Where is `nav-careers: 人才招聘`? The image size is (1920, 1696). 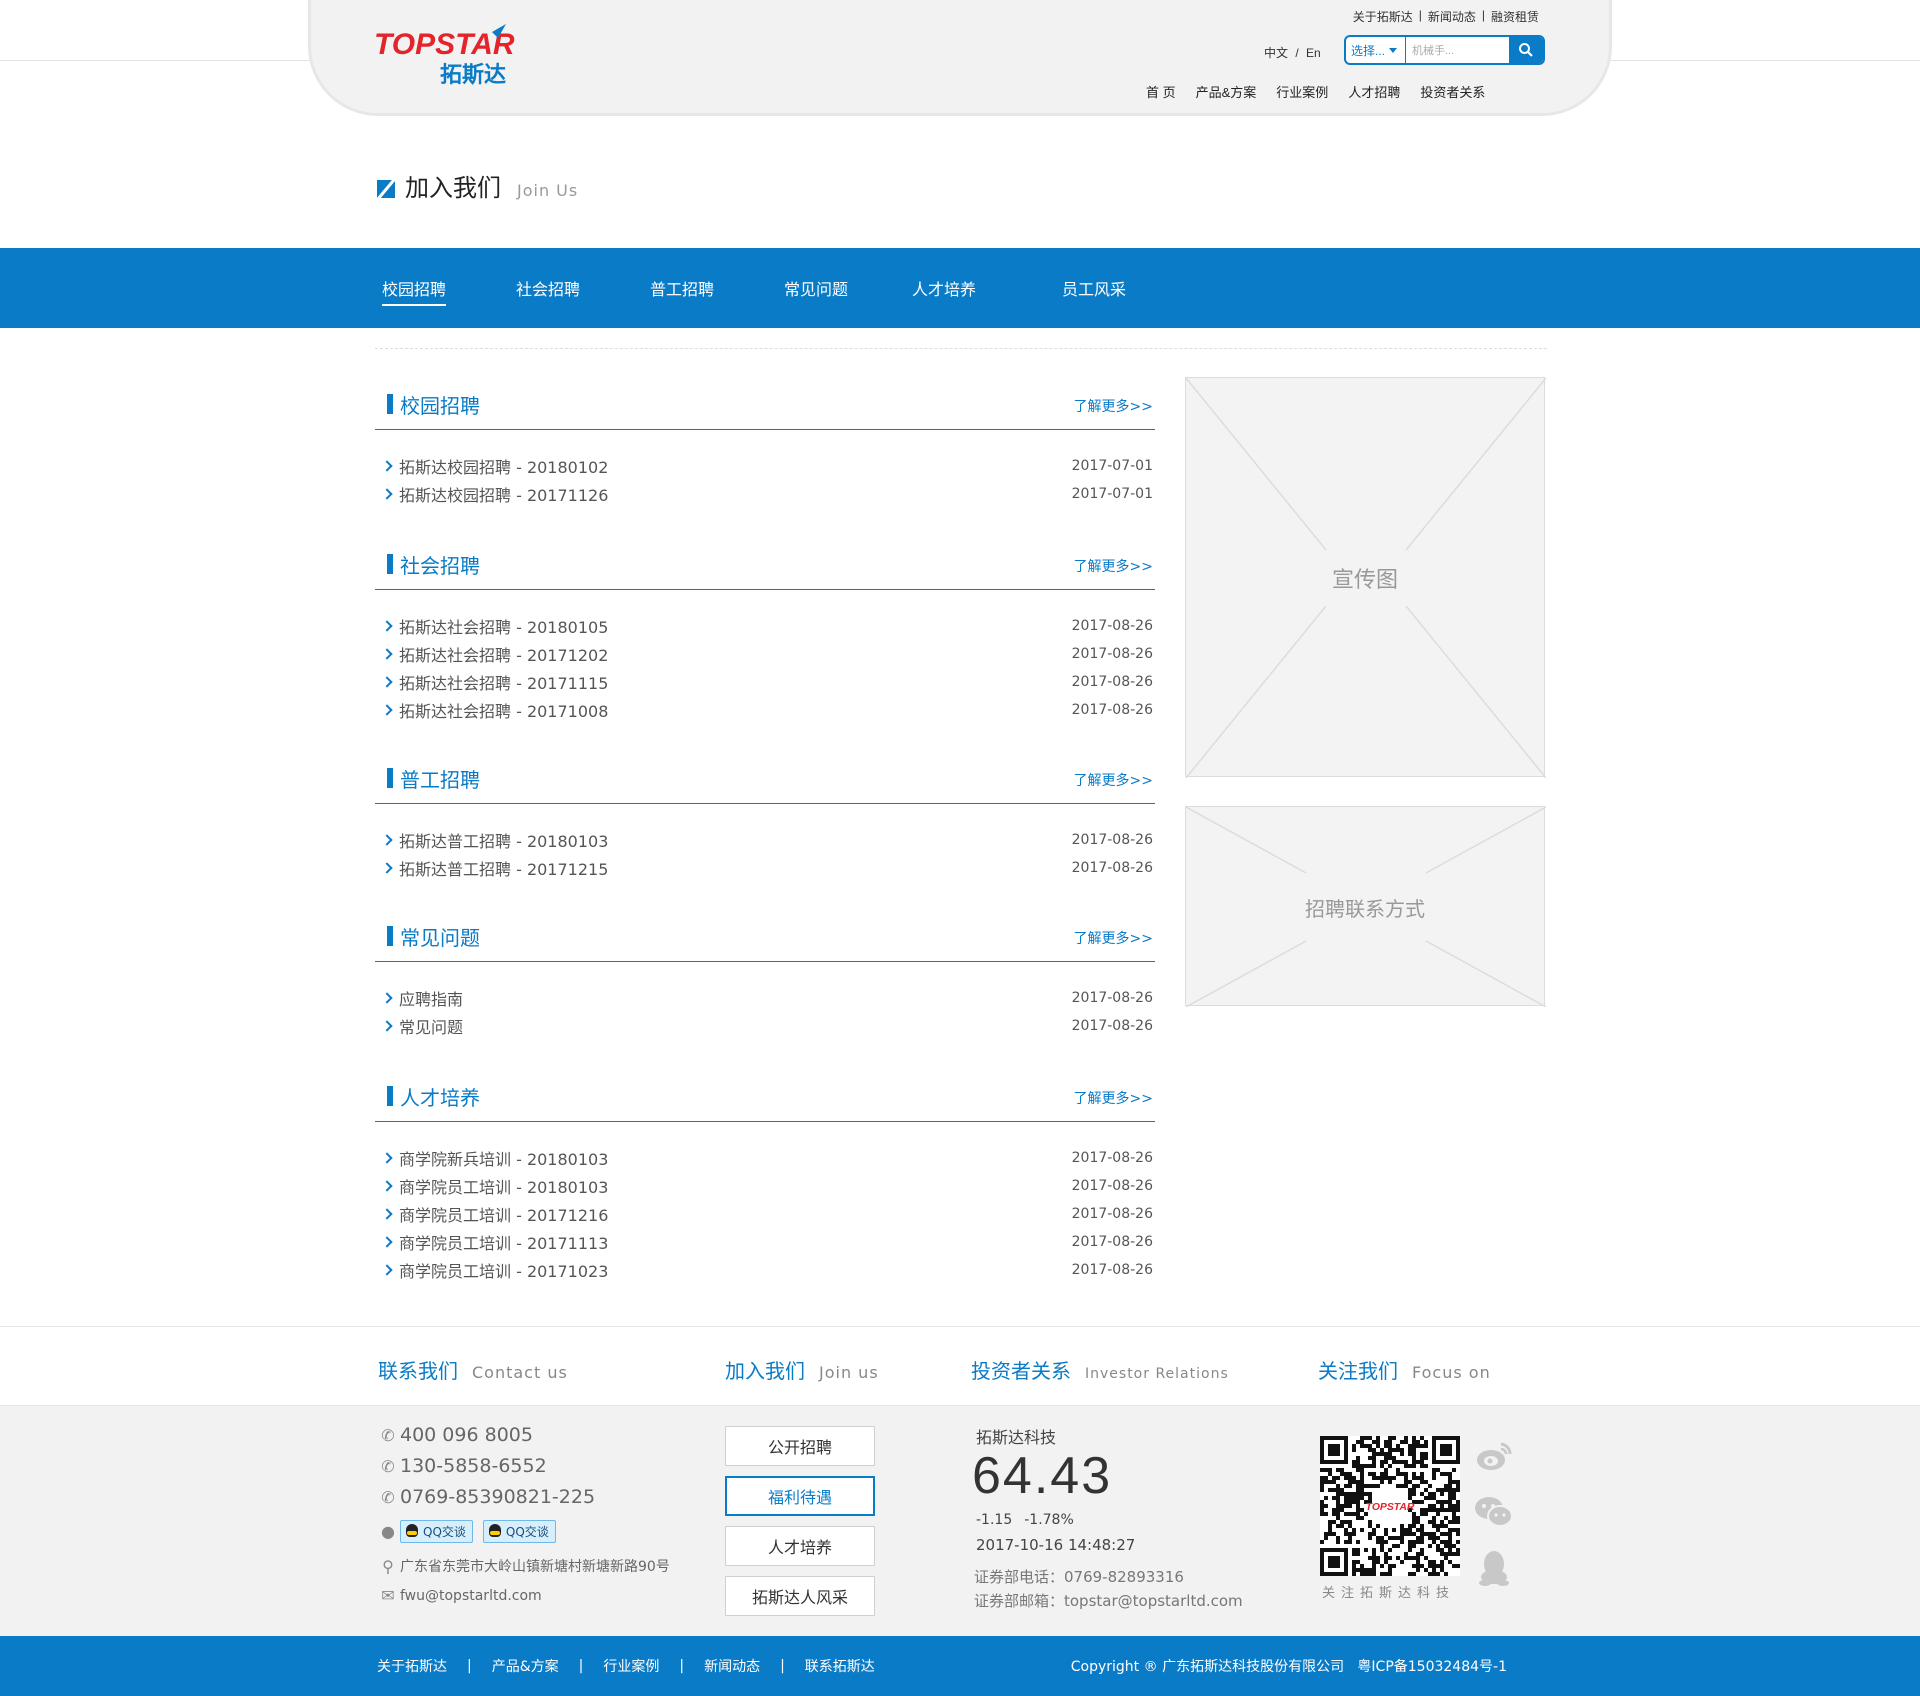 nav-careers: 人才招聘 is located at coordinates (1374, 91).